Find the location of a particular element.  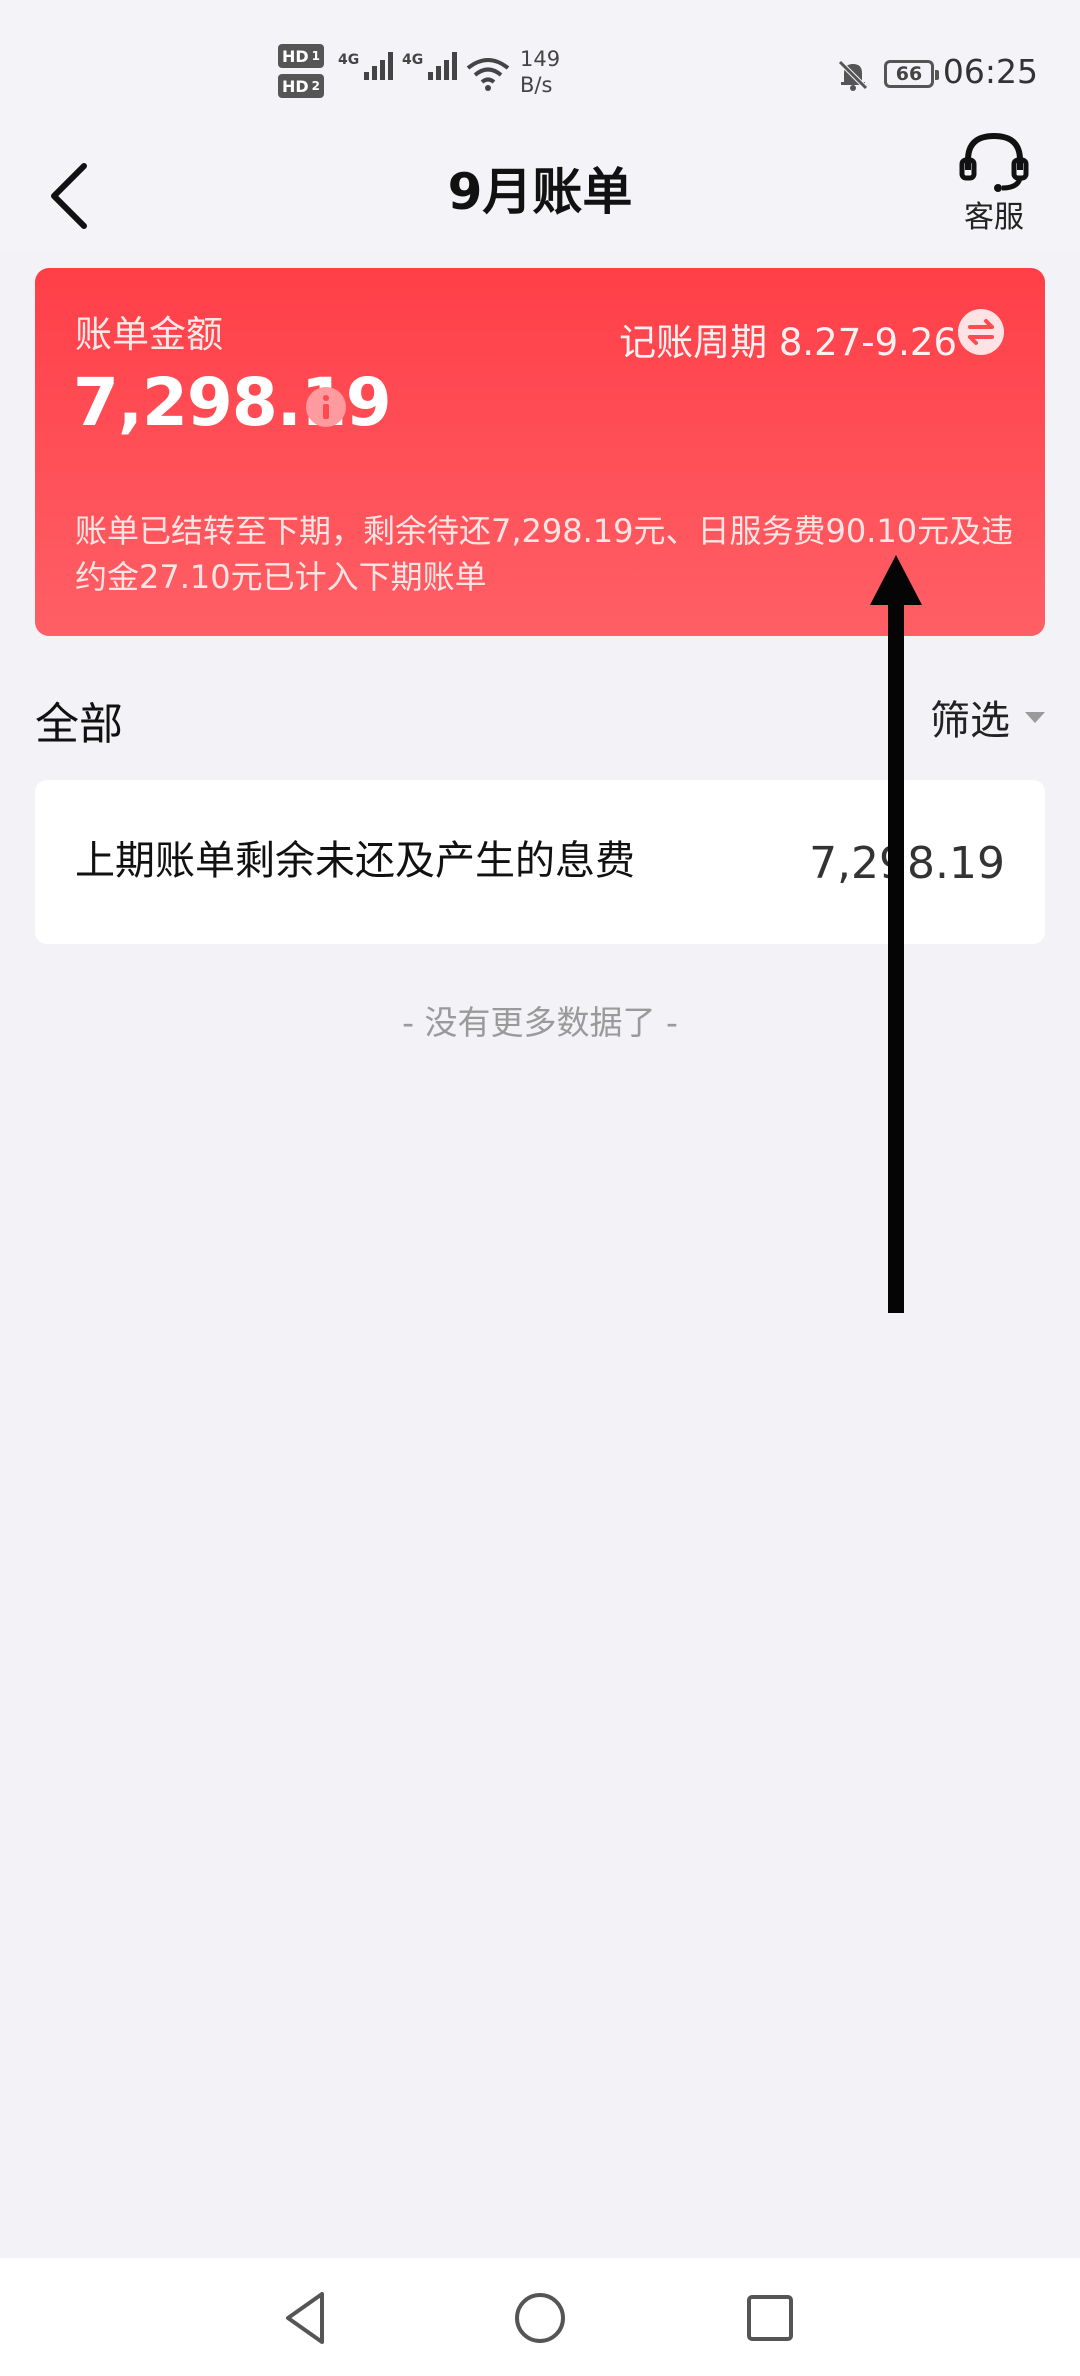

wifi-icon is located at coordinates (488, 74).